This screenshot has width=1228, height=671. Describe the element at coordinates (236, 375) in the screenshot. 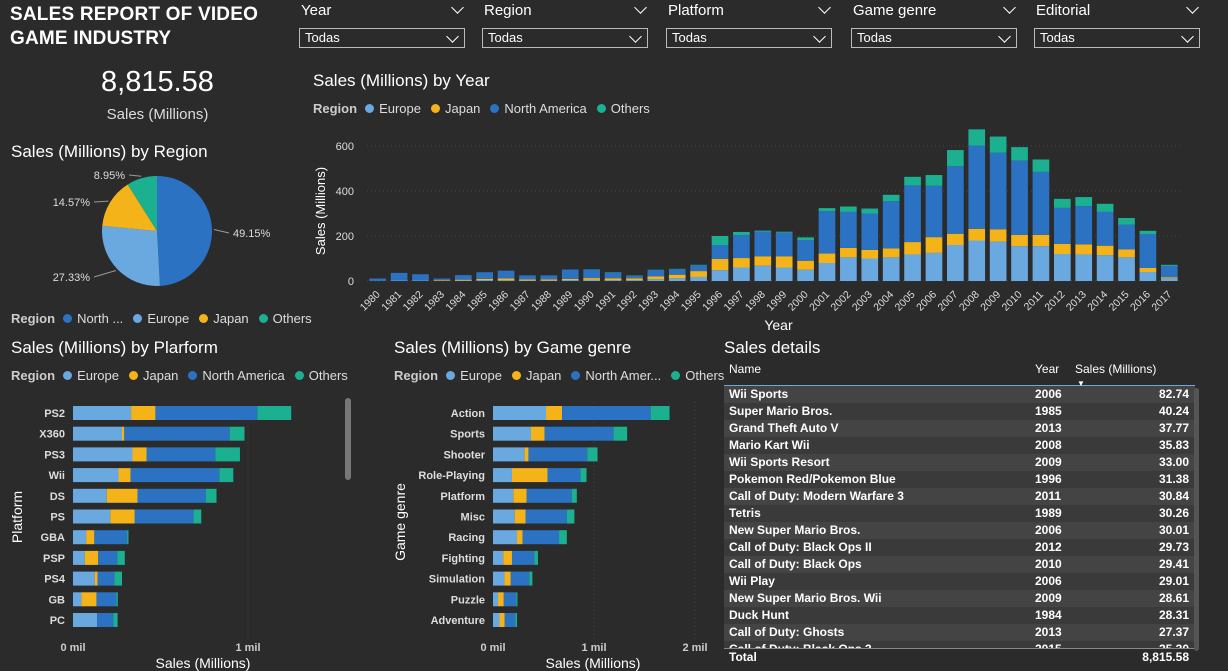

I see `legend-item: North America` at that location.